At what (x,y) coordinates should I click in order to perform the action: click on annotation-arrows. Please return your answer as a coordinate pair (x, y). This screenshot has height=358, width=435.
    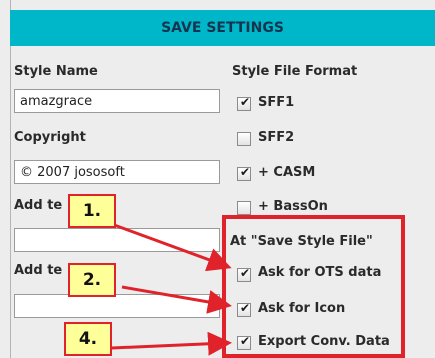
    Looking at the image, I should click on (168, 288).